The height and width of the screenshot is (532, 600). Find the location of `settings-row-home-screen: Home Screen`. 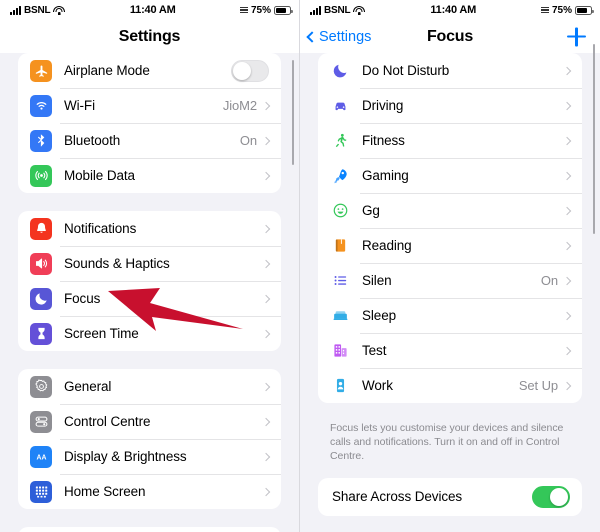

settings-row-home-screen: Home Screen is located at coordinates (149, 491).